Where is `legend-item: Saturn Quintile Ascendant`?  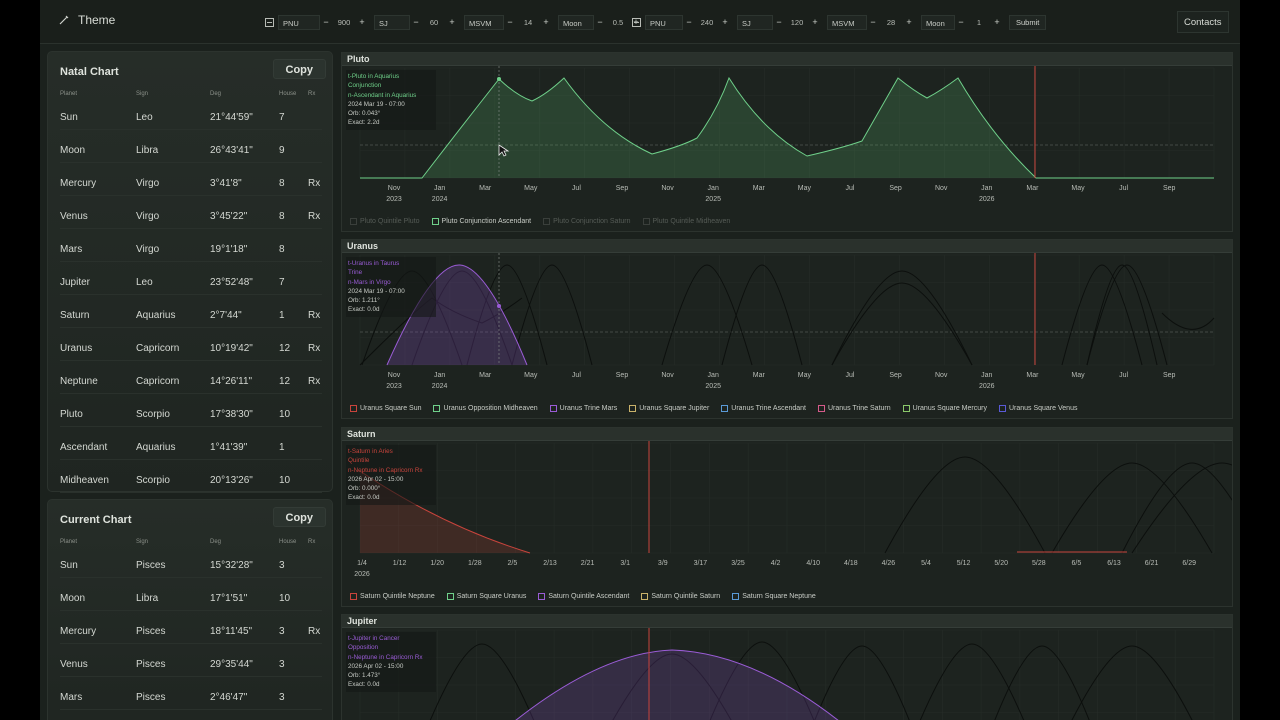 legend-item: Saturn Quintile Ascendant is located at coordinates (583, 596).